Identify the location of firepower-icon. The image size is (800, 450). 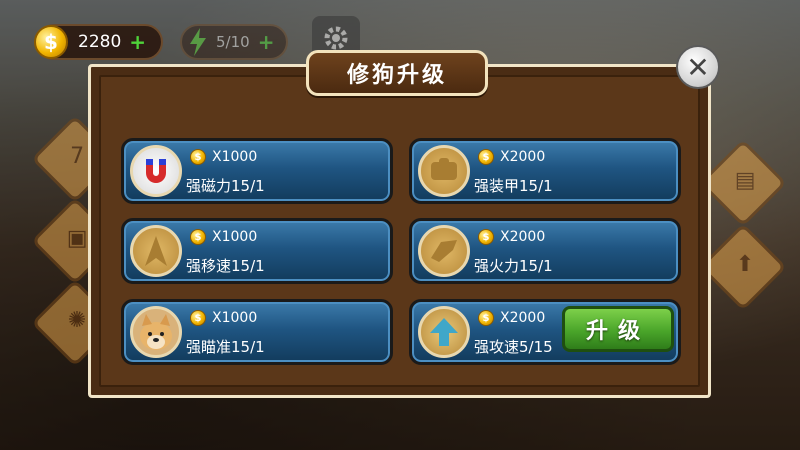
(444, 251).